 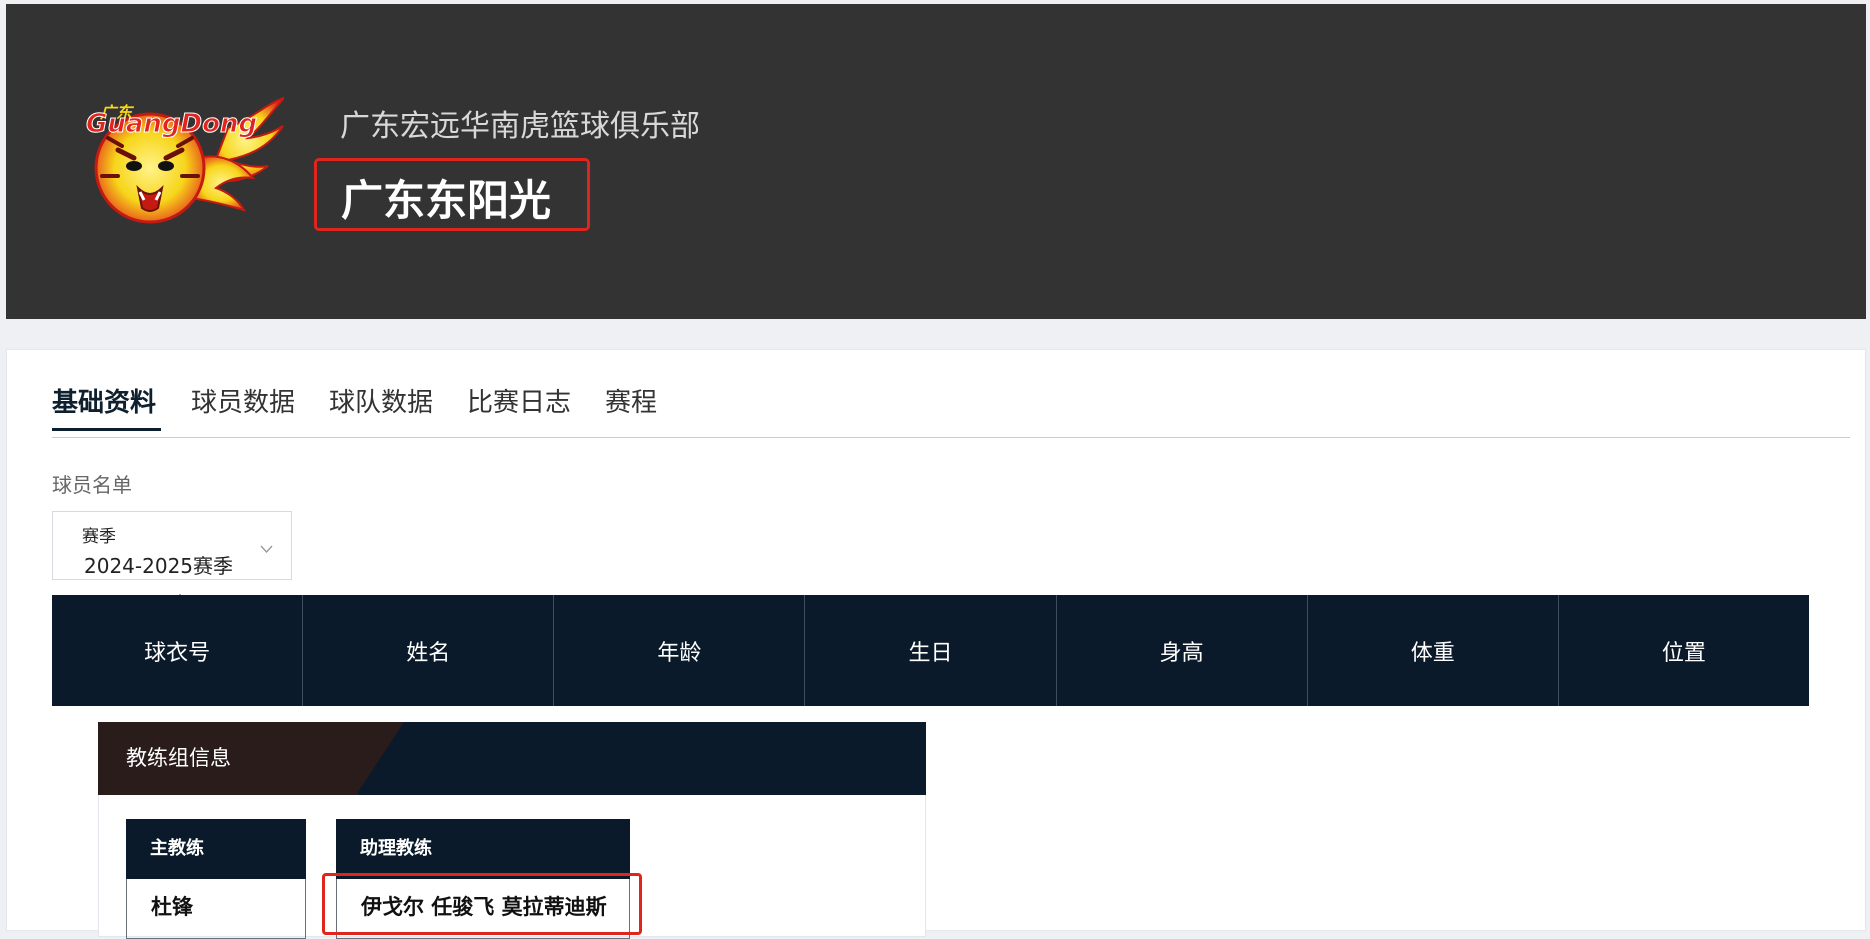 What do you see at coordinates (171, 124) in the screenshot?
I see `logo-wordmark: GuangDong` at bounding box center [171, 124].